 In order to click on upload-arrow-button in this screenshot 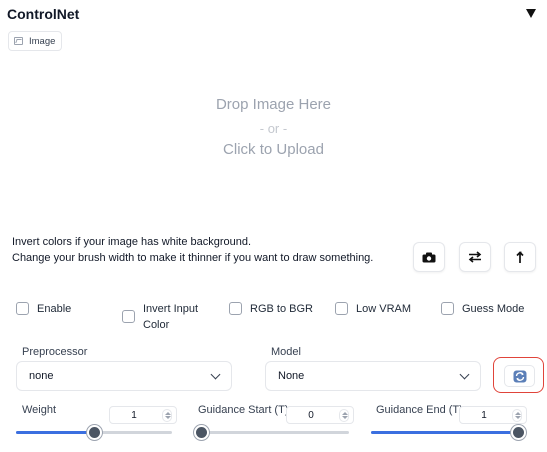, I will do `click(520, 257)`.